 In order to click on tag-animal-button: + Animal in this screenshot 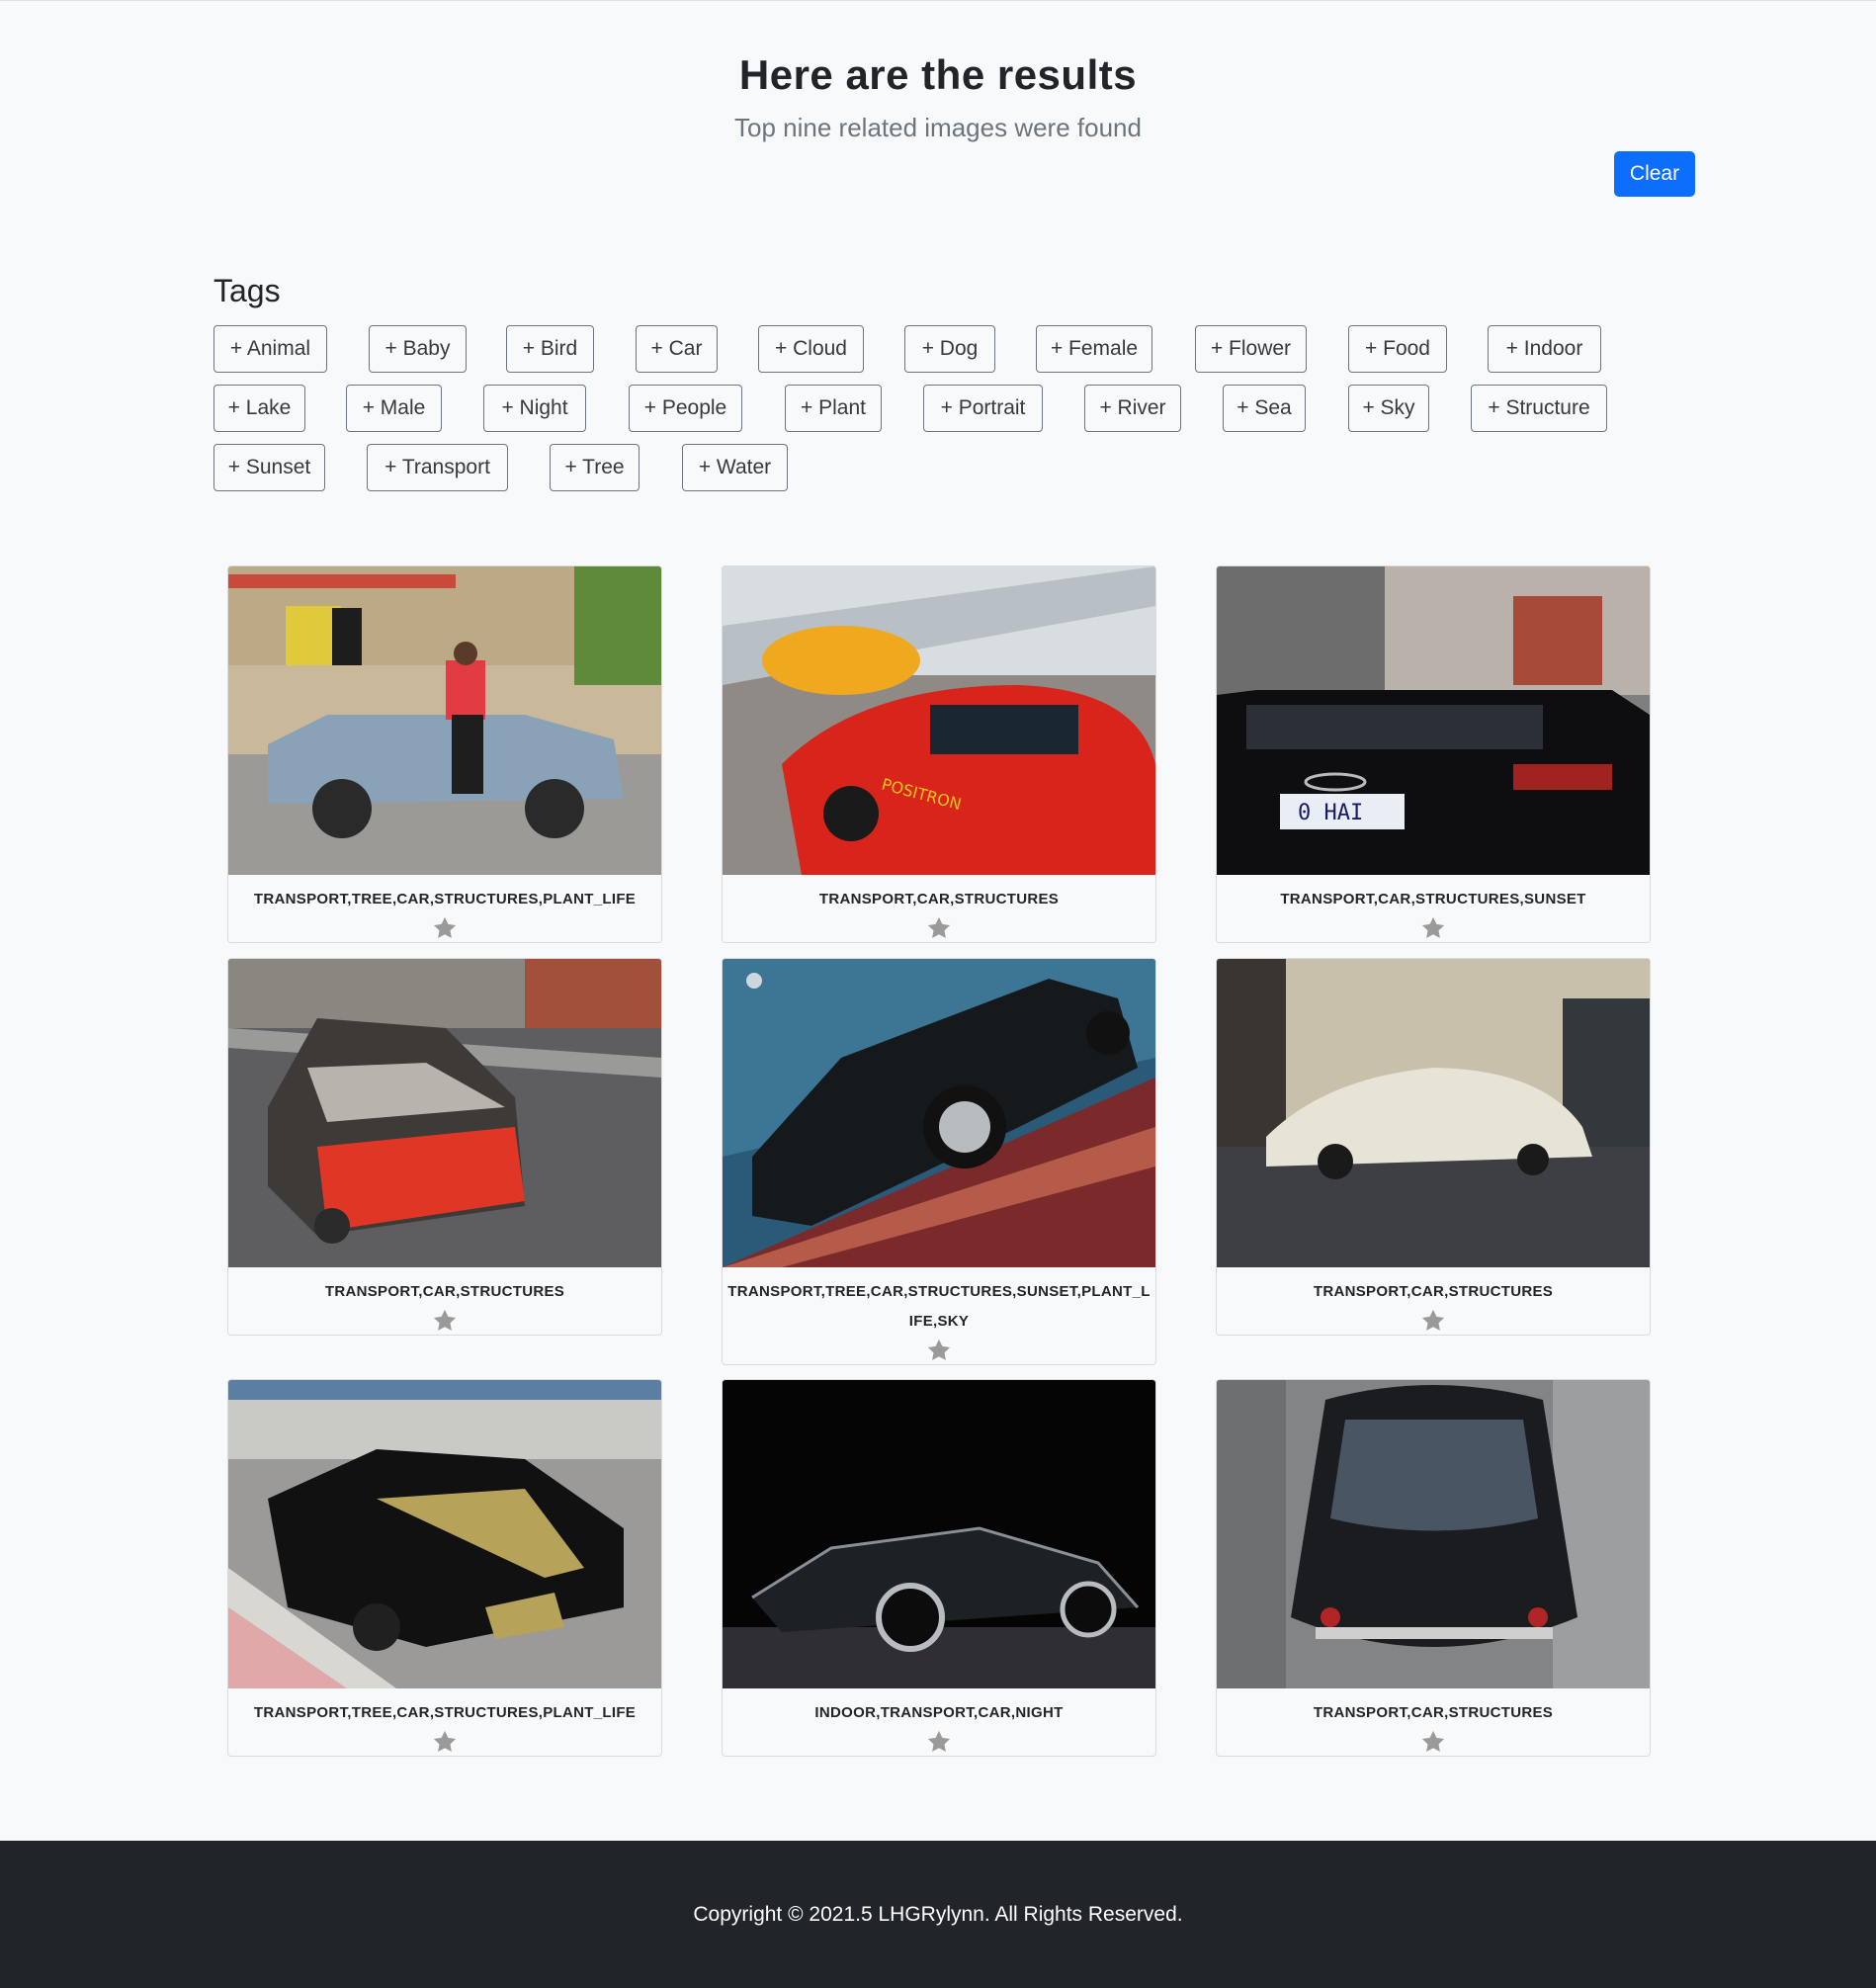, I will do `click(270, 349)`.